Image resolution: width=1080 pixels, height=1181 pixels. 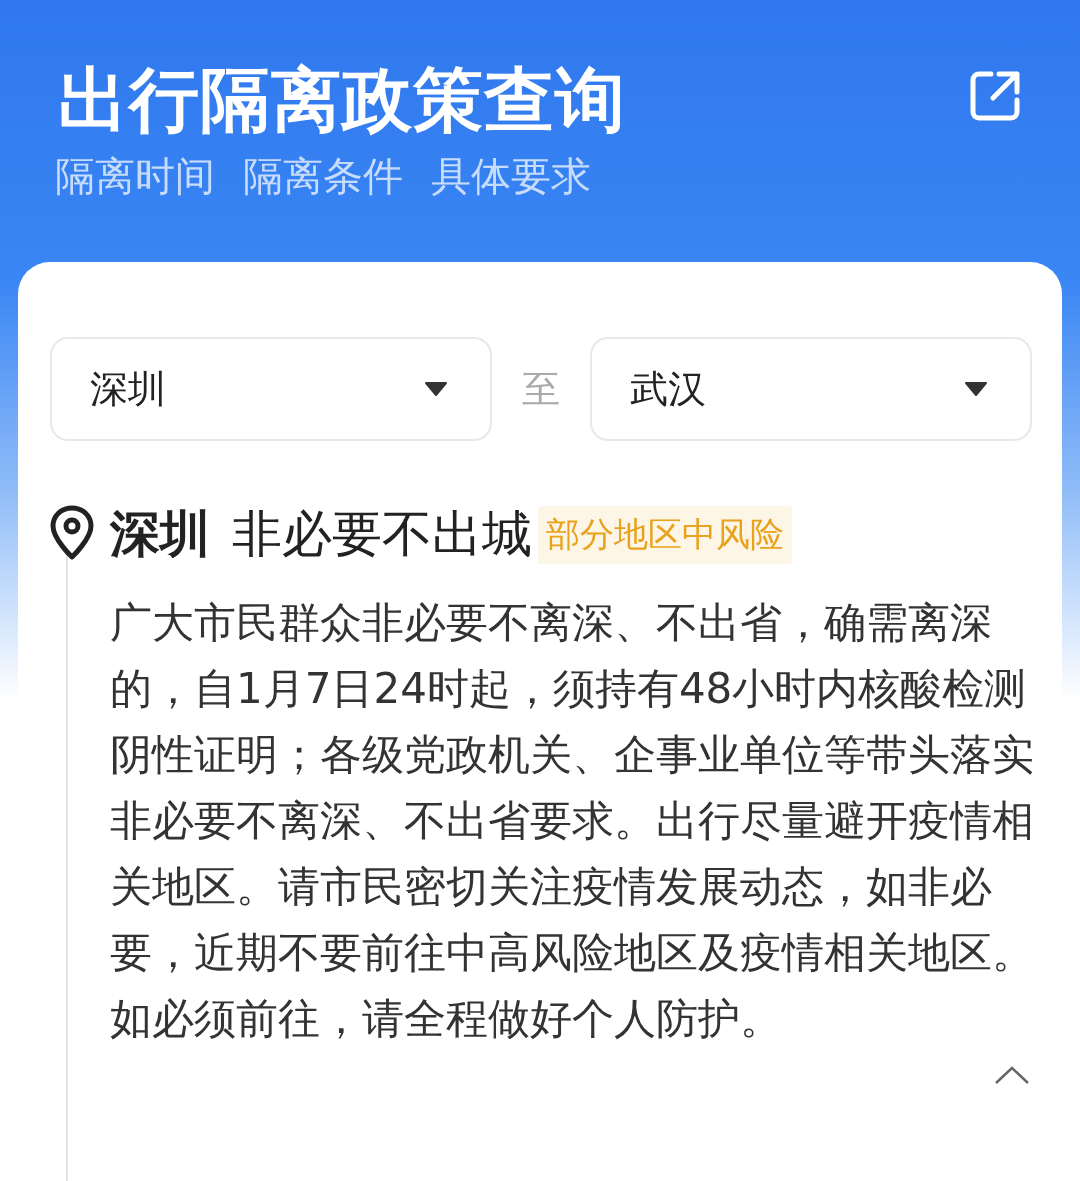 I want to click on location-pin-icon, so click(x=72, y=533).